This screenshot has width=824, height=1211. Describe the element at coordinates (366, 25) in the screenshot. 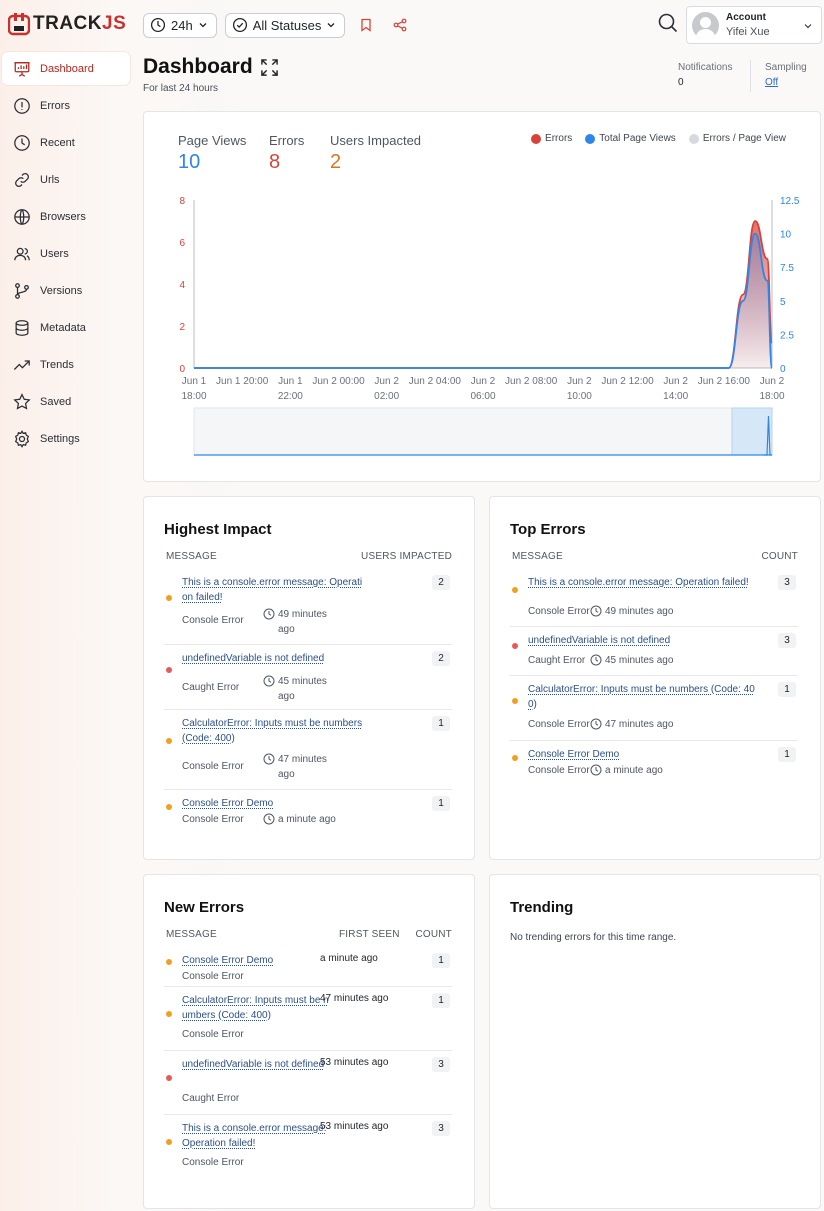

I see `bookmark-button` at that location.